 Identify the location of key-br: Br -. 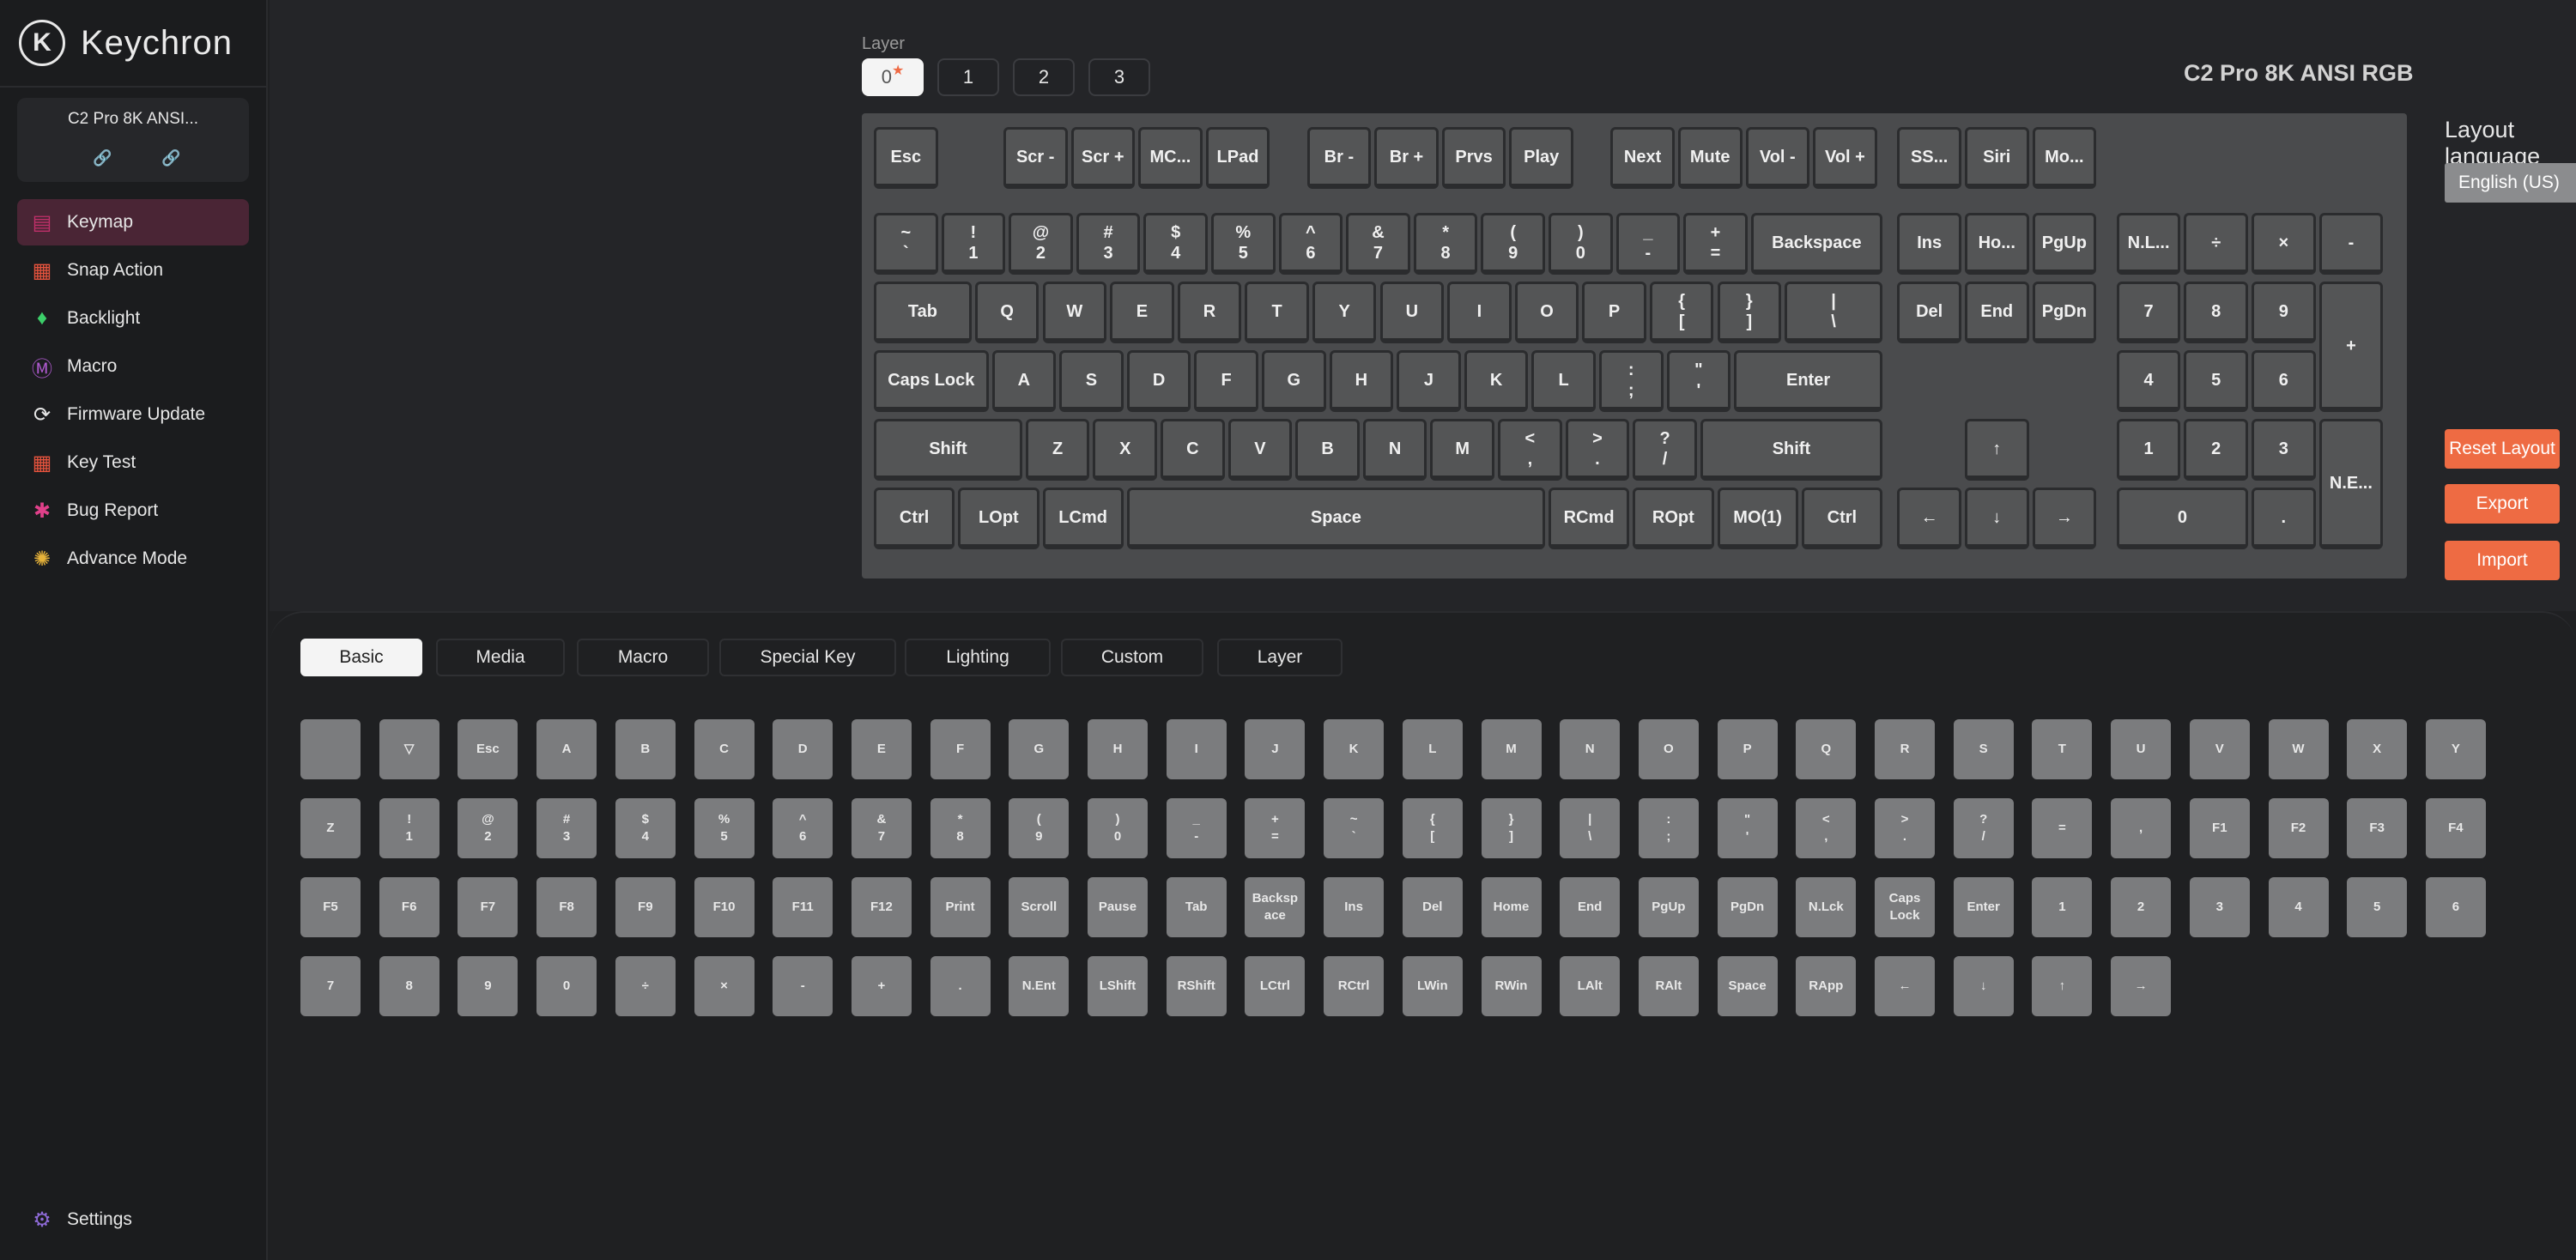
(1339, 158).